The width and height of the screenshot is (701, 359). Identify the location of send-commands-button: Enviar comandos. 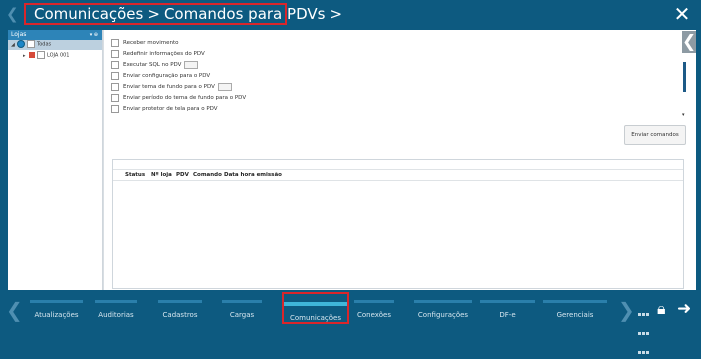
(655, 135).